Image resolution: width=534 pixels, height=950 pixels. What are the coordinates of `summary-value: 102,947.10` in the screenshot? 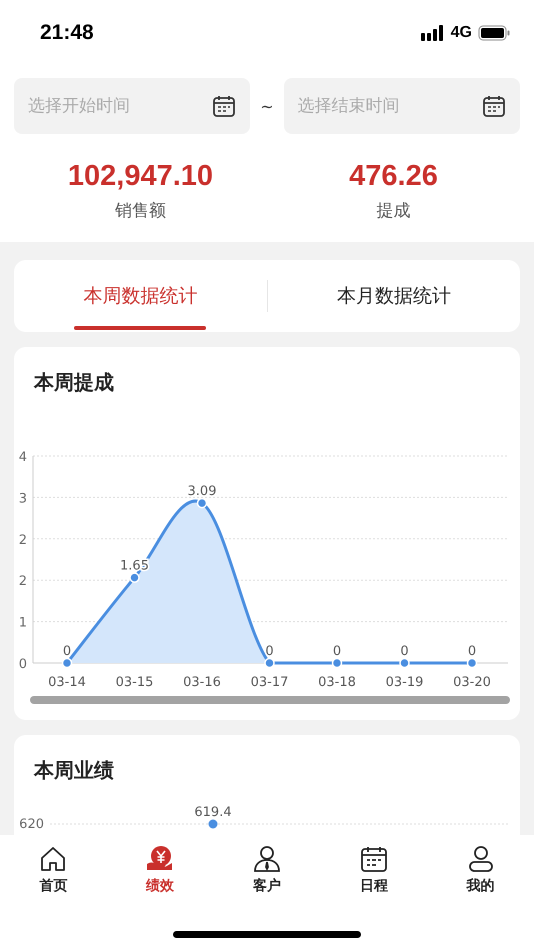 It's located at (141, 176).